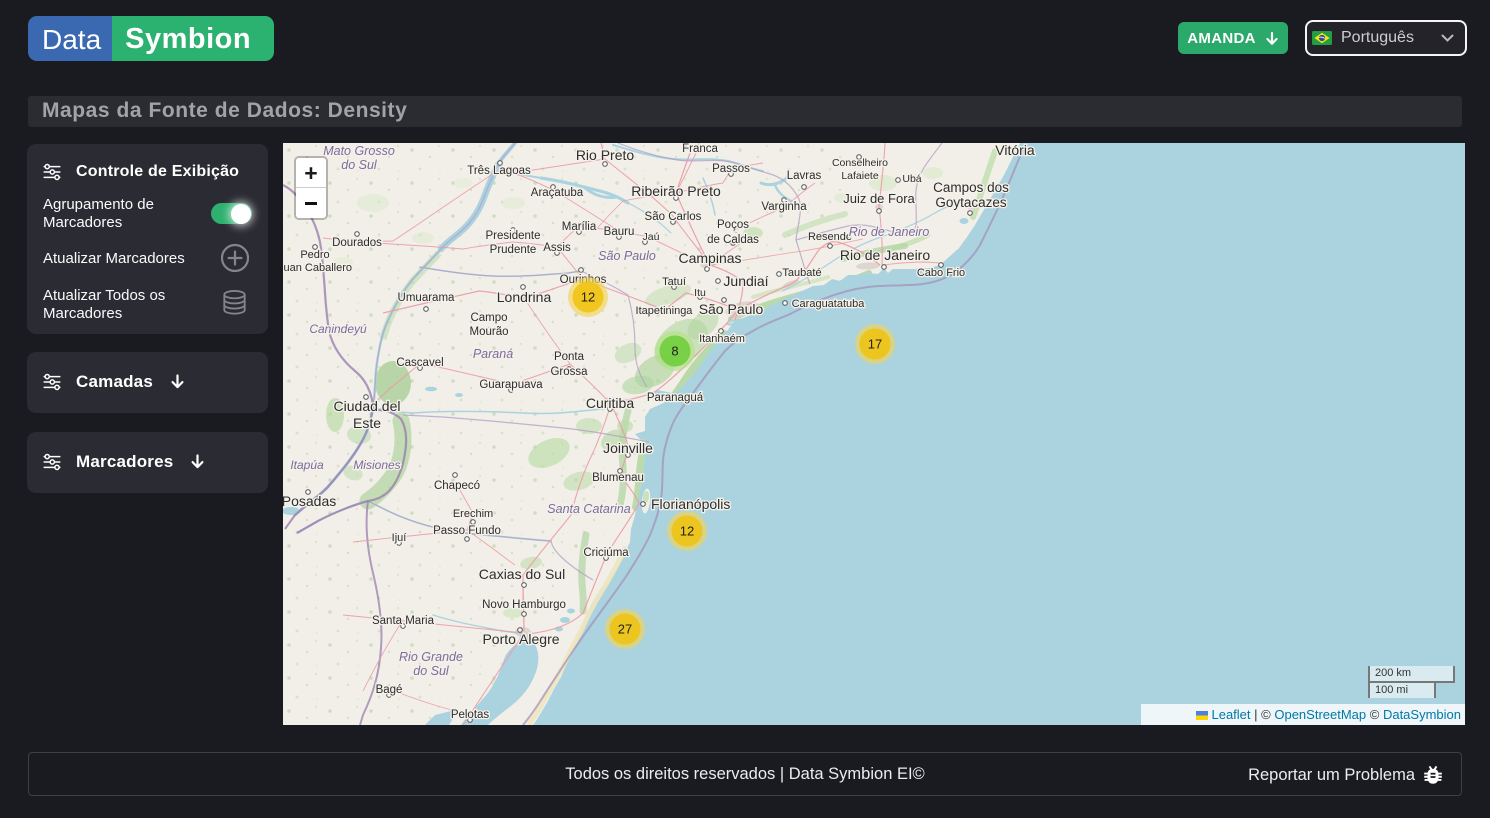 This screenshot has width=1490, height=818. What do you see at coordinates (1015, 150) in the screenshot?
I see `svg-text: Vitória` at bounding box center [1015, 150].